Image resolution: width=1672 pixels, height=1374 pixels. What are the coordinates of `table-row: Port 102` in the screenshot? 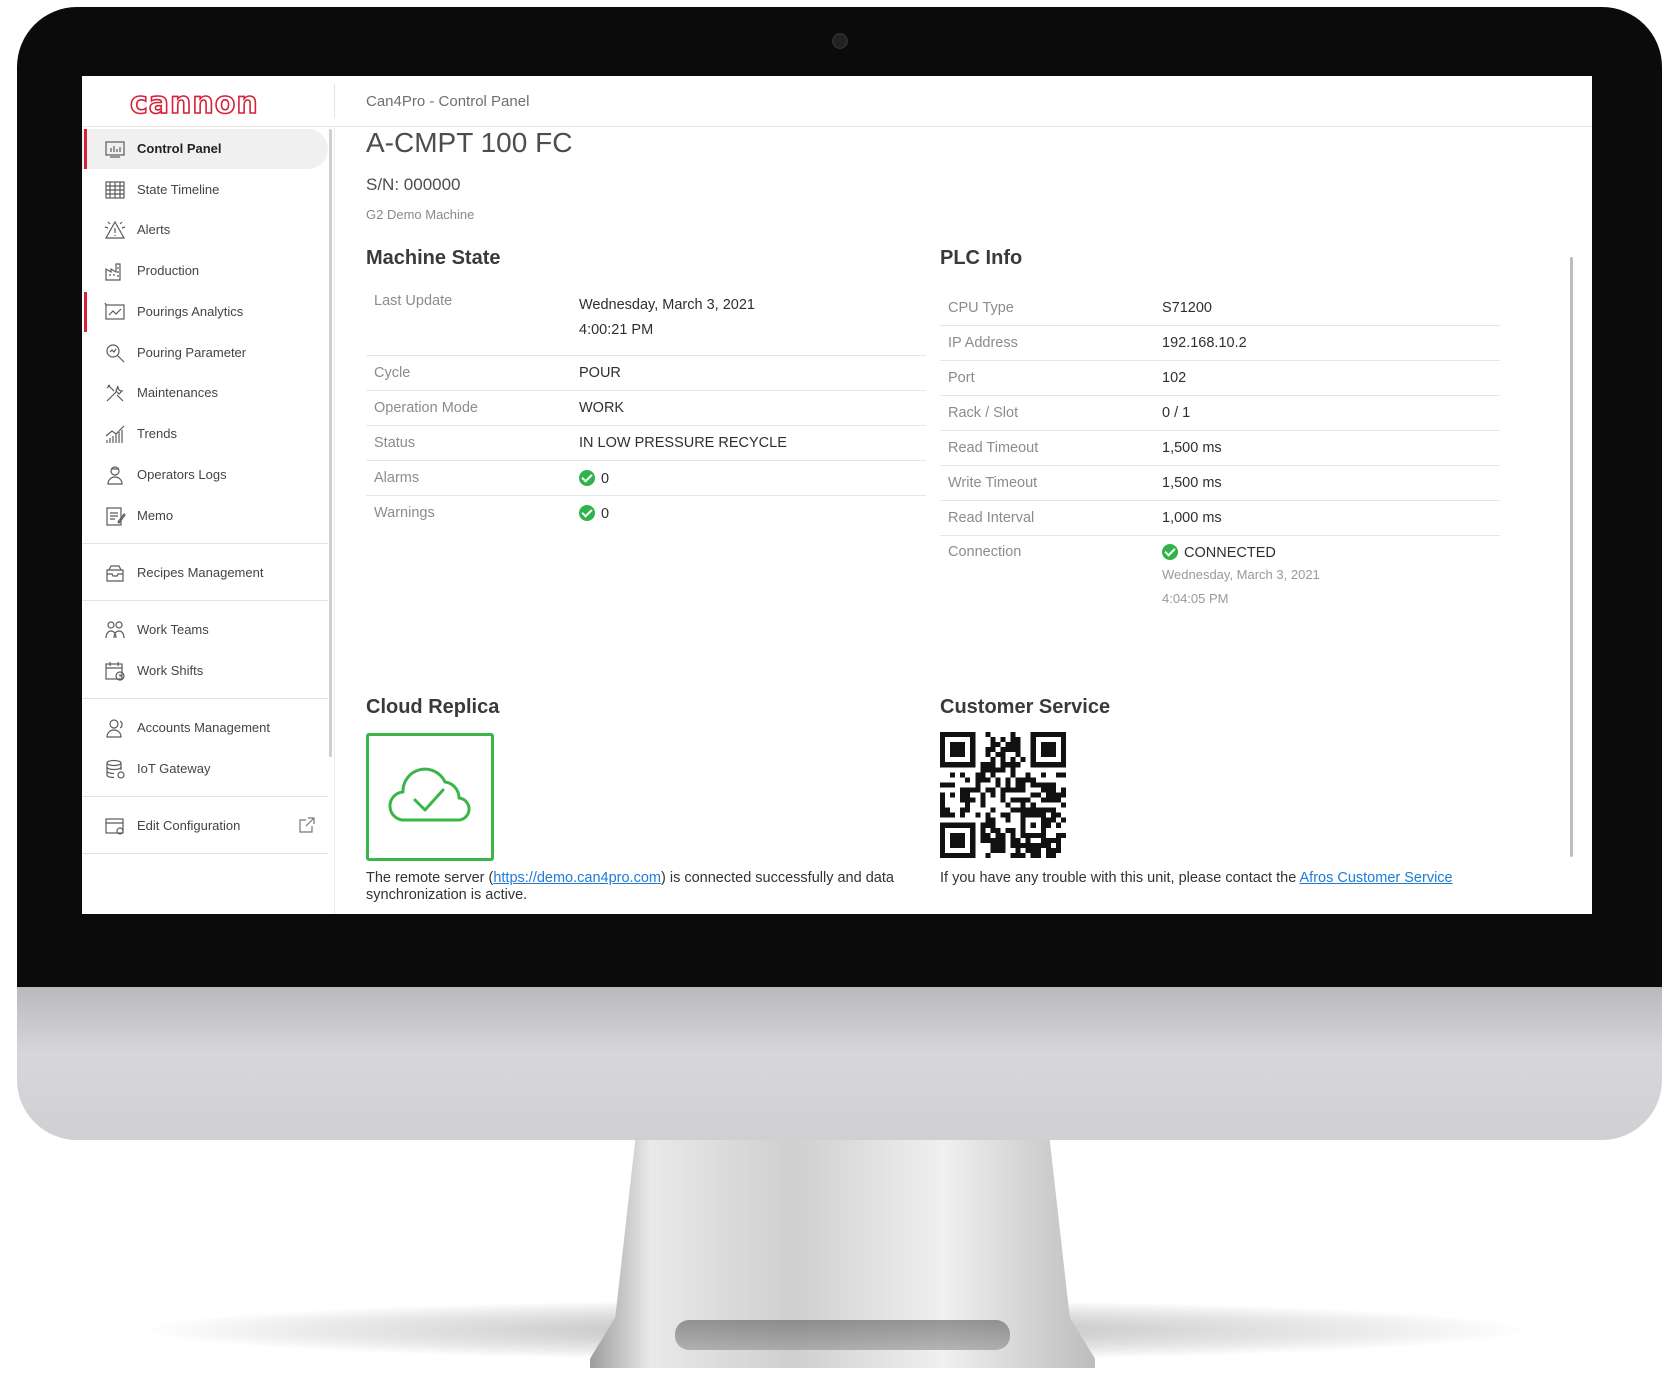 It's located at (1220, 378).